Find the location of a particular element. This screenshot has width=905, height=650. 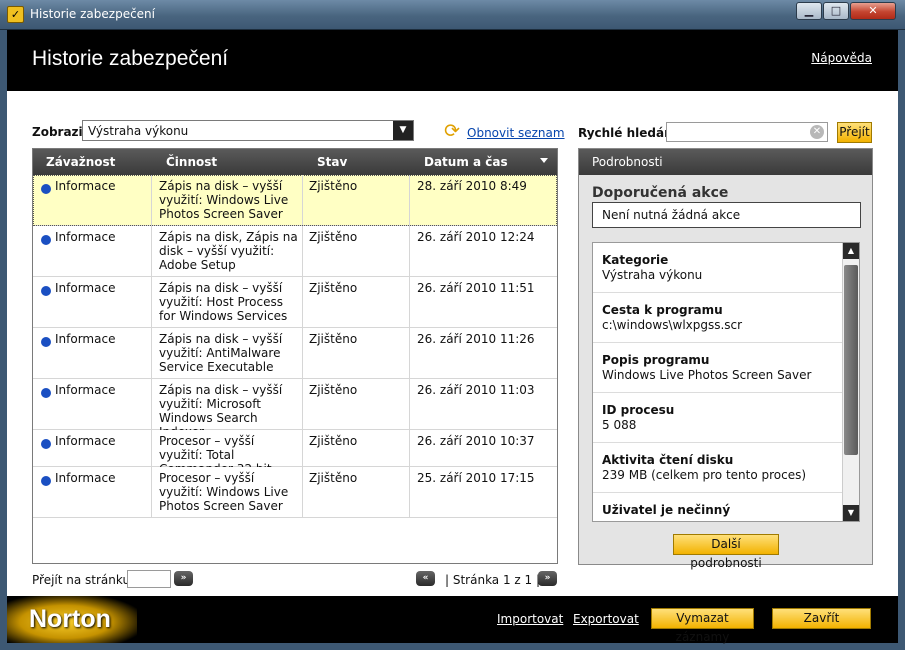

column-header-severity: Závažnost is located at coordinates (80, 162).